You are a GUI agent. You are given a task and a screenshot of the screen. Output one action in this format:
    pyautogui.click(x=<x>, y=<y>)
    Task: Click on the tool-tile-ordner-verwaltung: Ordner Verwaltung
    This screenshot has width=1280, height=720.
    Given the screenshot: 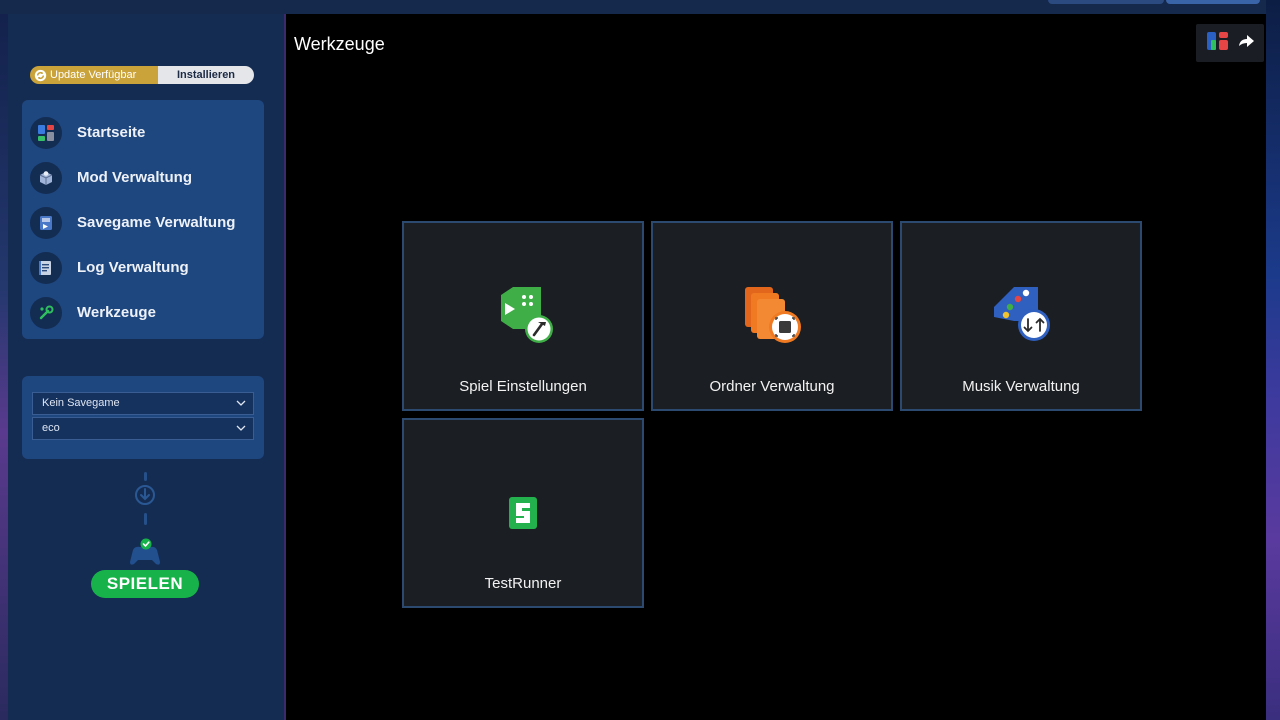 What is the action you would take?
    pyautogui.click(x=772, y=316)
    